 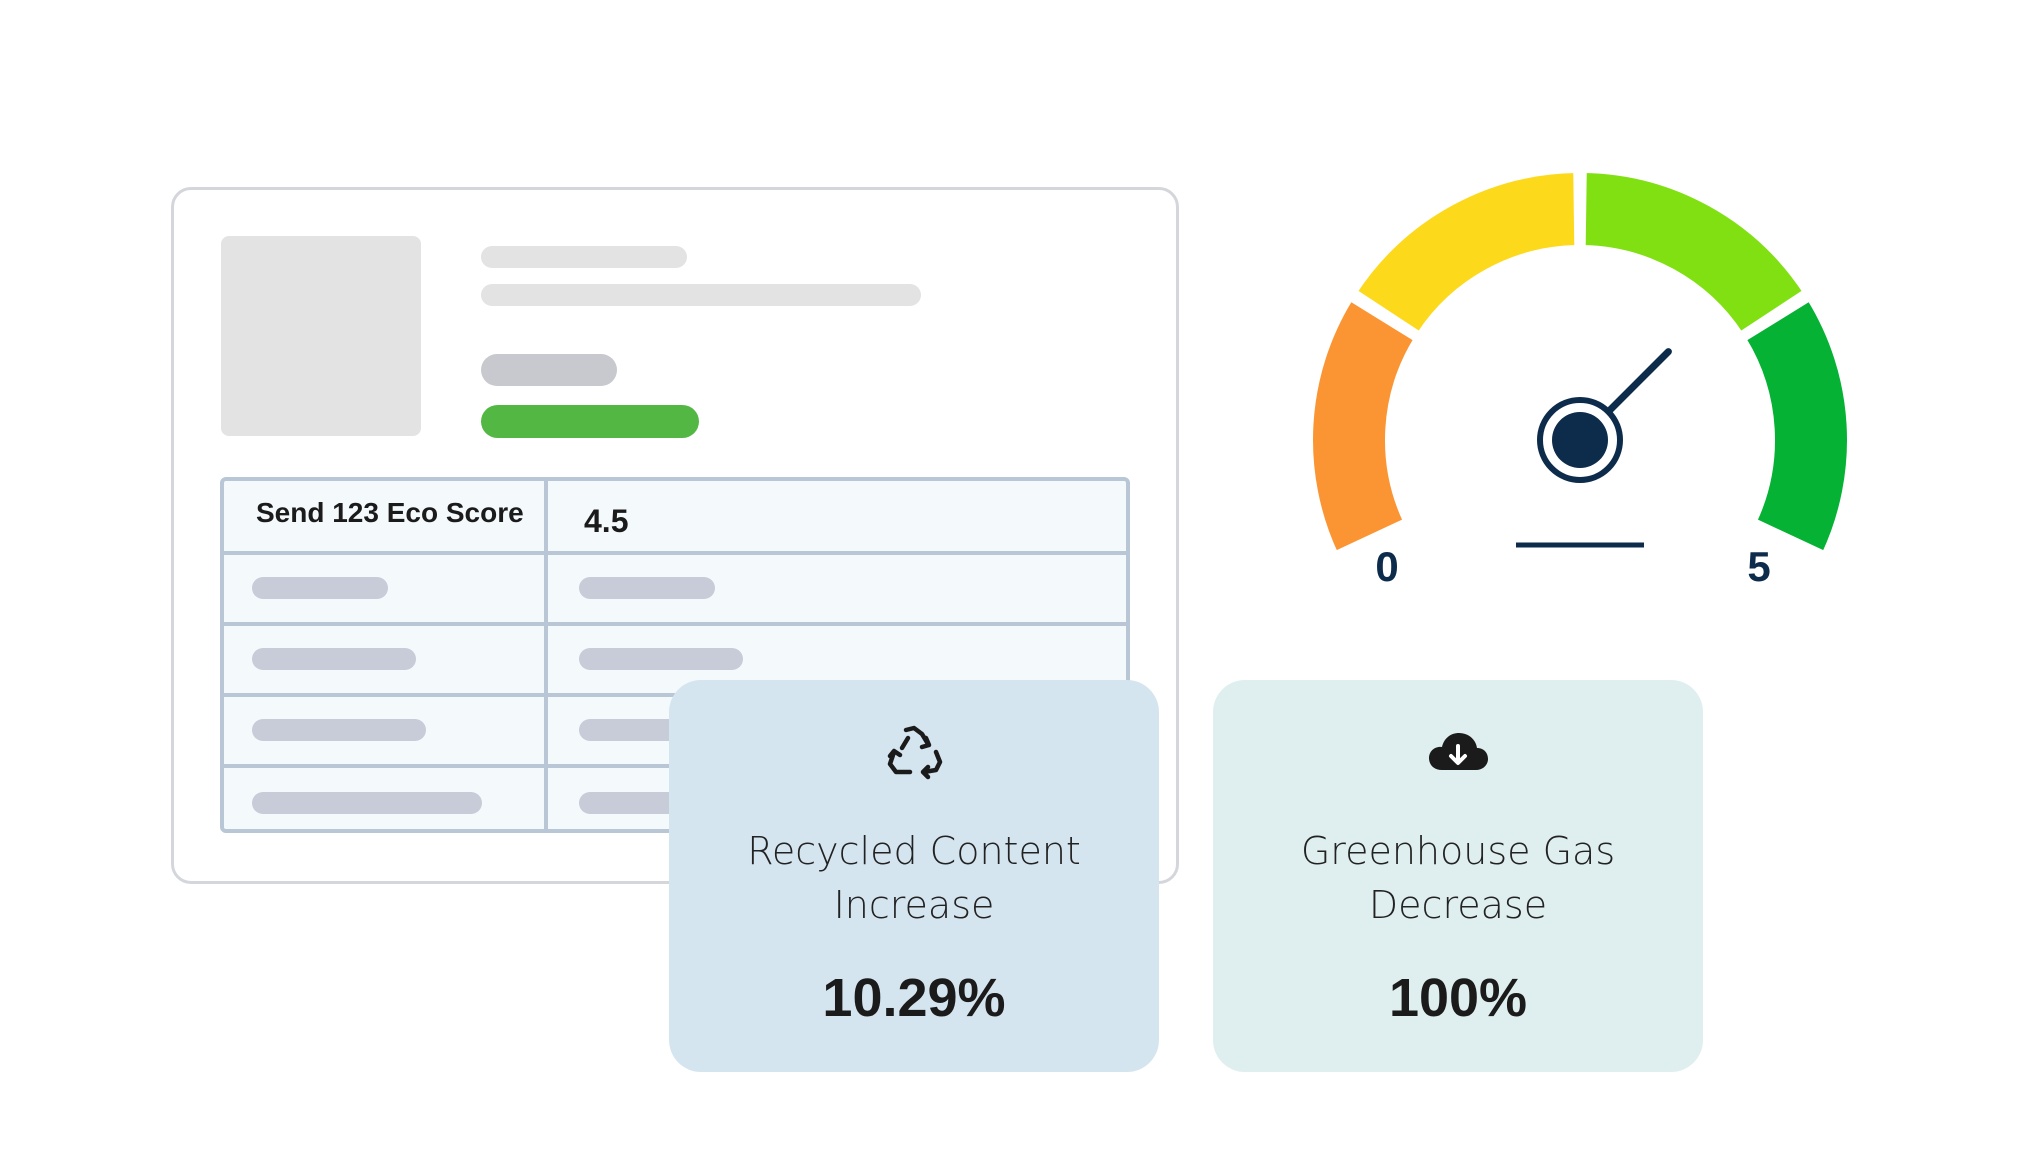 I want to click on title-placeholder, so click(x=584, y=257).